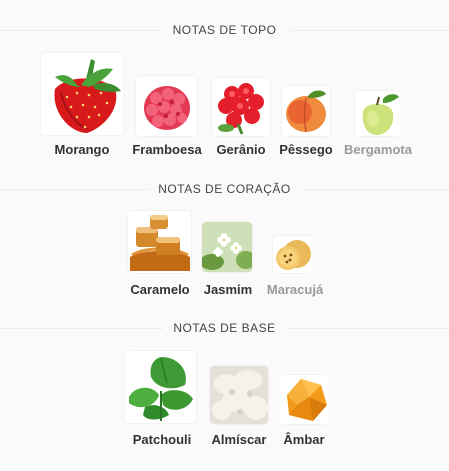 This screenshot has width=449, height=471. What do you see at coordinates (82, 94) in the screenshot?
I see `strawberry-icon` at bounding box center [82, 94].